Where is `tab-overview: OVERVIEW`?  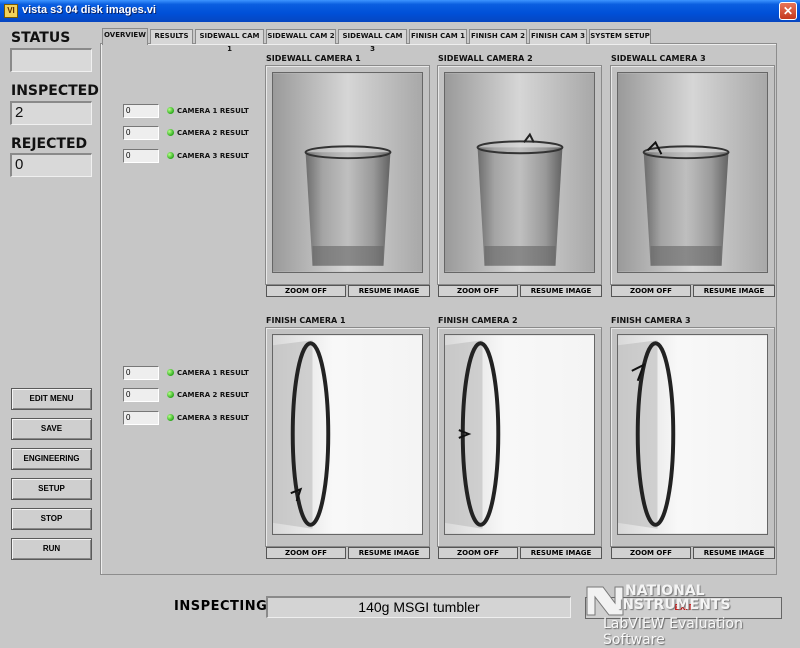
tab-overview: OVERVIEW is located at coordinates (125, 36).